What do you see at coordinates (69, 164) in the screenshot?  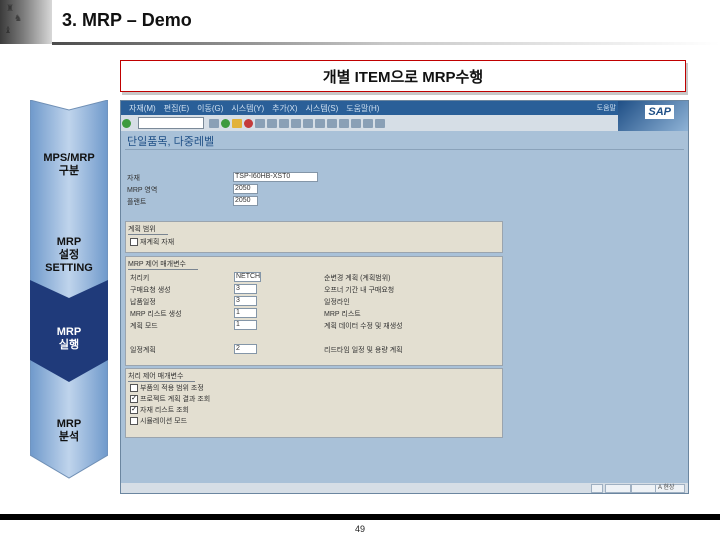 I see `flow-step-mps-mrp: MPS/MRP 구분` at bounding box center [69, 164].